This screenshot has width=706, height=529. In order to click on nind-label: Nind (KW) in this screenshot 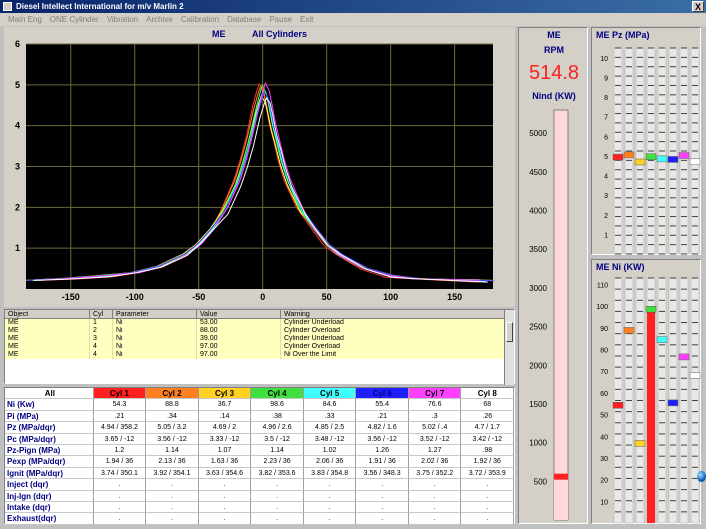, I will do `click(553, 96)`.